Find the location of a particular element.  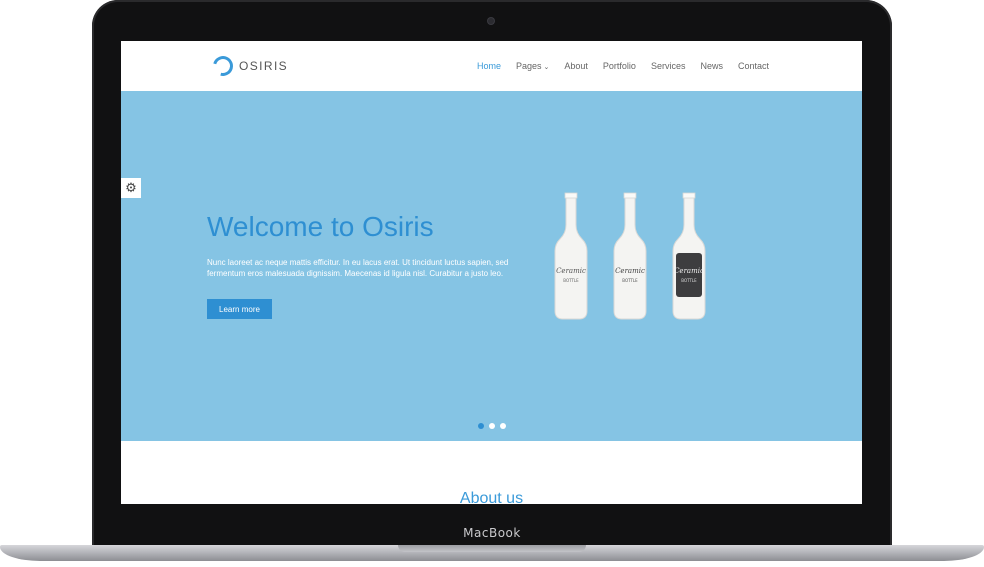

nav-pages: Pages ⌄ is located at coordinates (532, 66).